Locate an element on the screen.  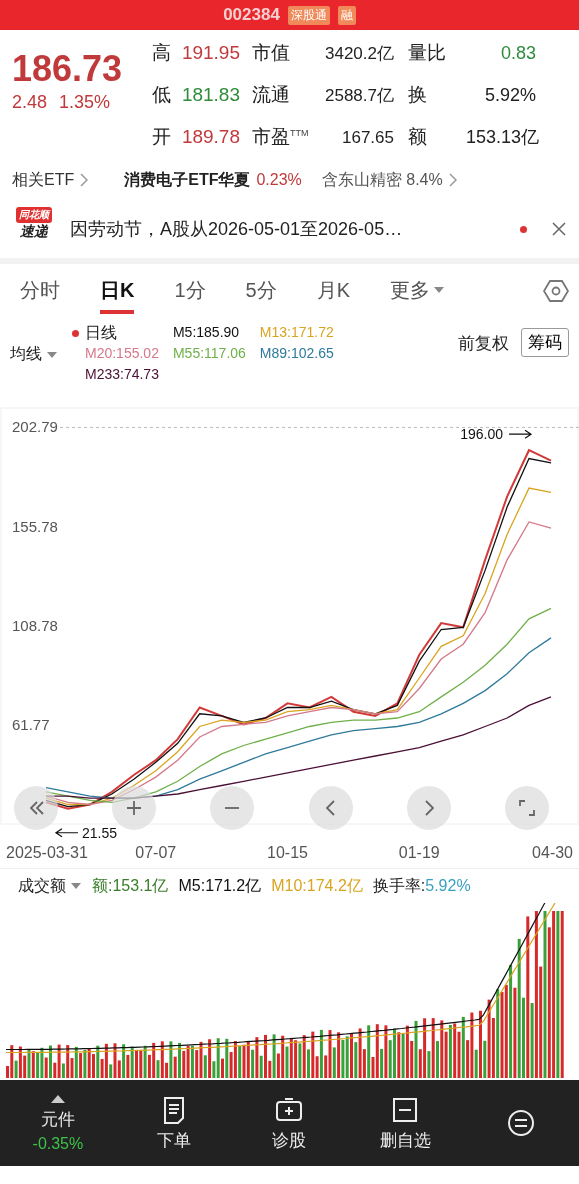
fullscreen-icon is located at coordinates (526, 808).